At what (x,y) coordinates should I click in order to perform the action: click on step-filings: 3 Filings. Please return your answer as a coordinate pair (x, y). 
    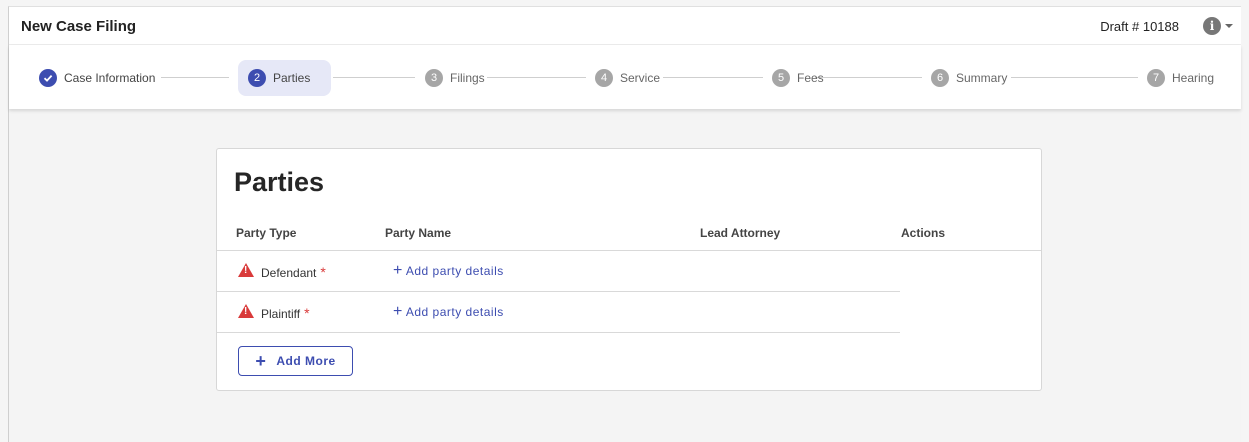
    Looking at the image, I should click on (455, 78).